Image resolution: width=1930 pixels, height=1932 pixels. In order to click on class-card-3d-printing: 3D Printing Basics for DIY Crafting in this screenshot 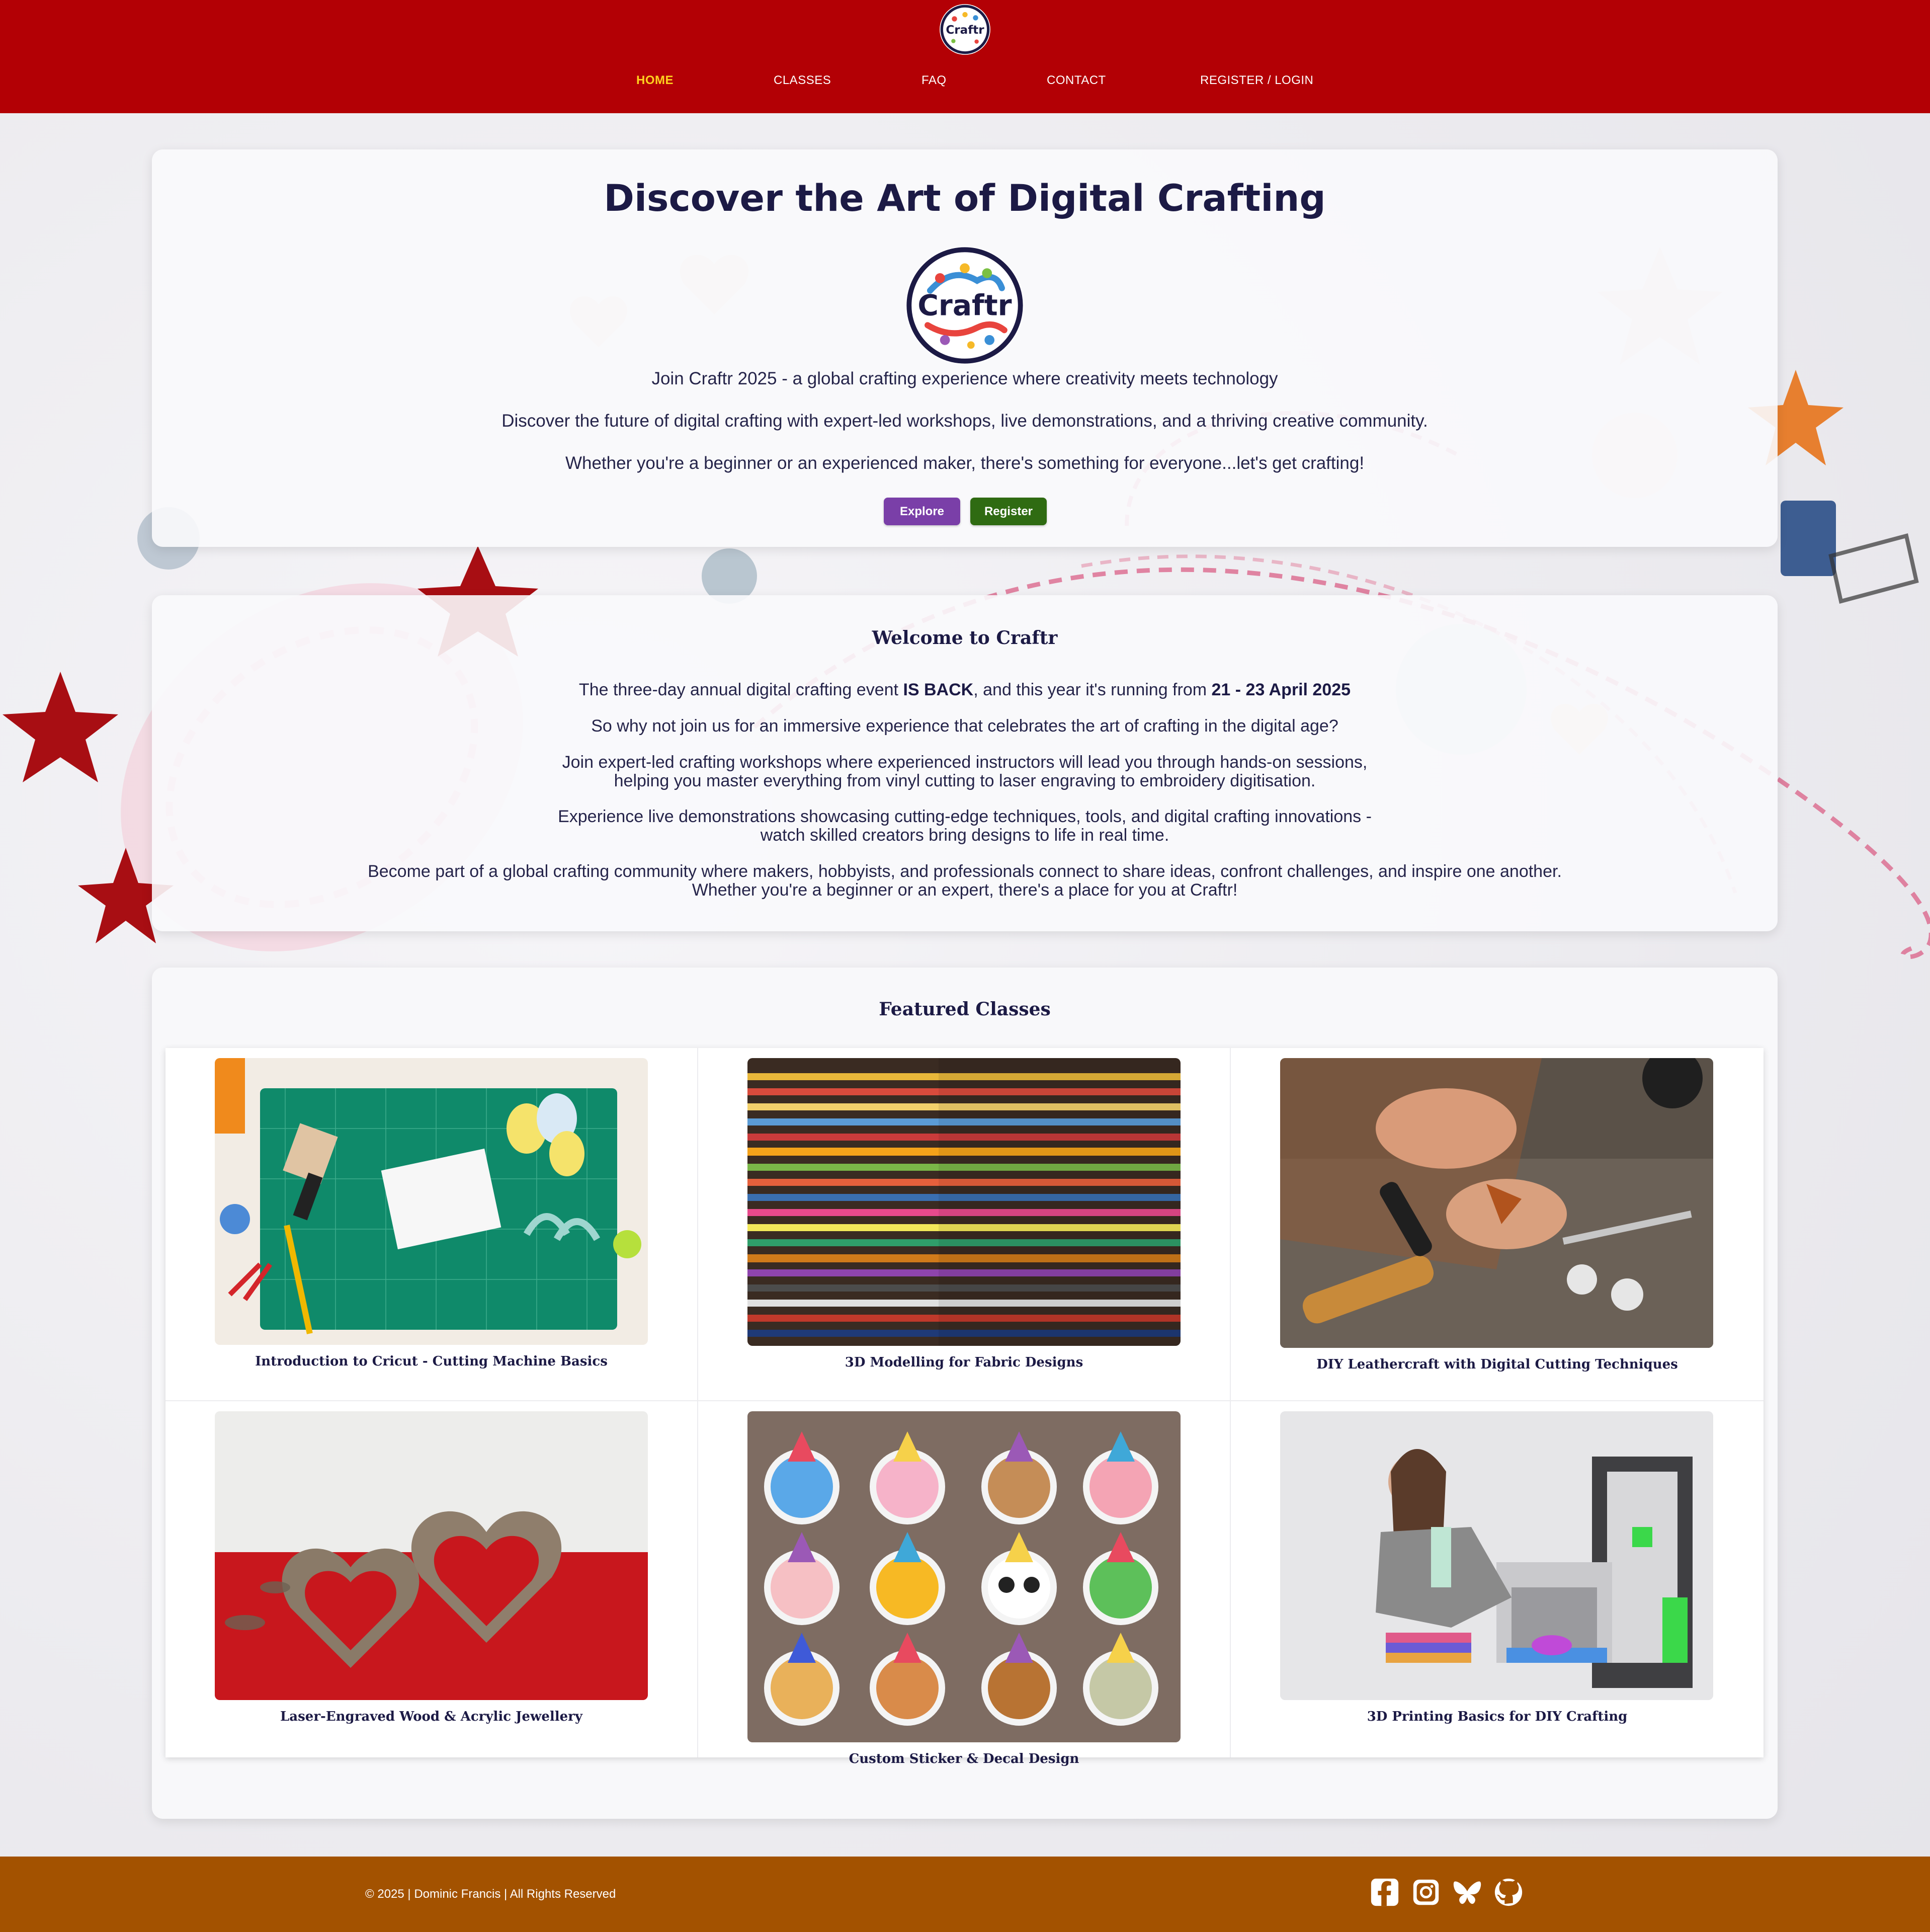, I will do `click(1497, 1579)`.